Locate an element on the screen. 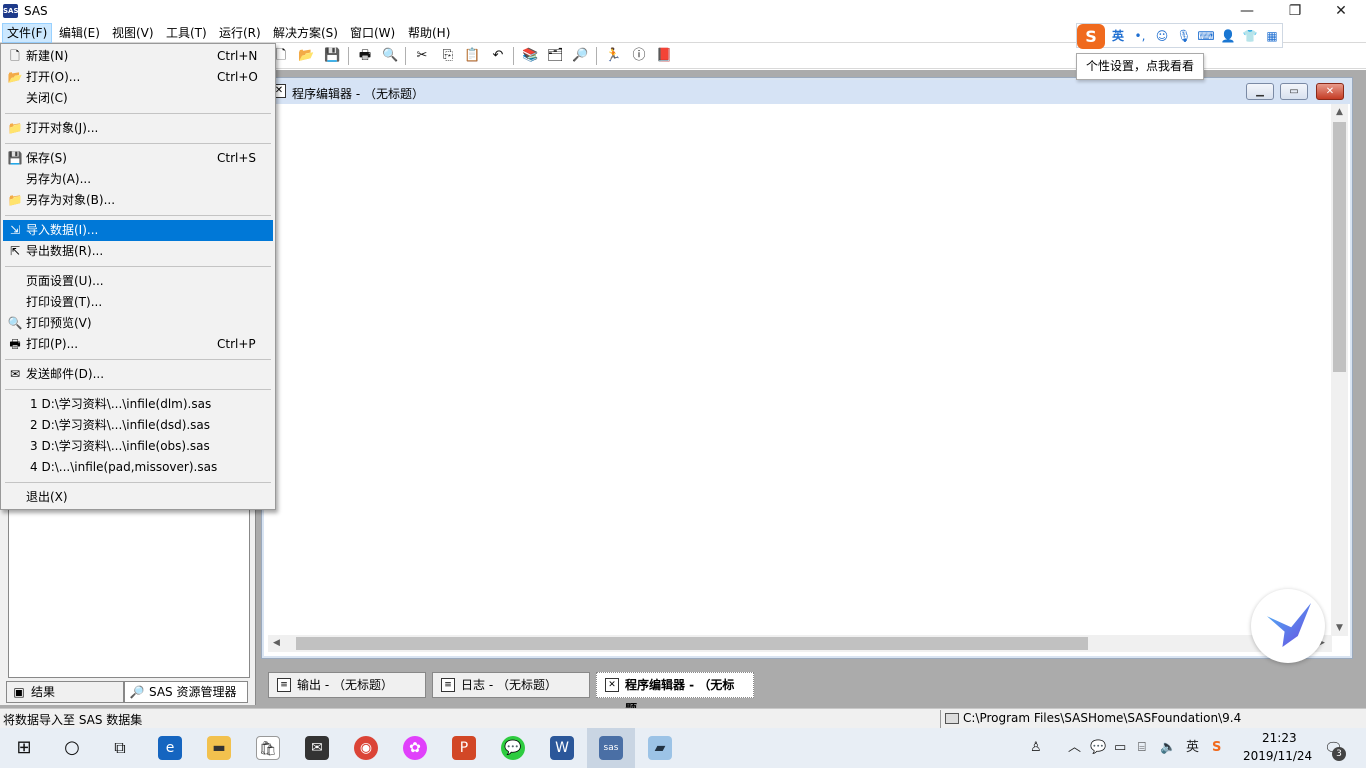  print-preview-icon: 🔍 is located at coordinates (390, 56).